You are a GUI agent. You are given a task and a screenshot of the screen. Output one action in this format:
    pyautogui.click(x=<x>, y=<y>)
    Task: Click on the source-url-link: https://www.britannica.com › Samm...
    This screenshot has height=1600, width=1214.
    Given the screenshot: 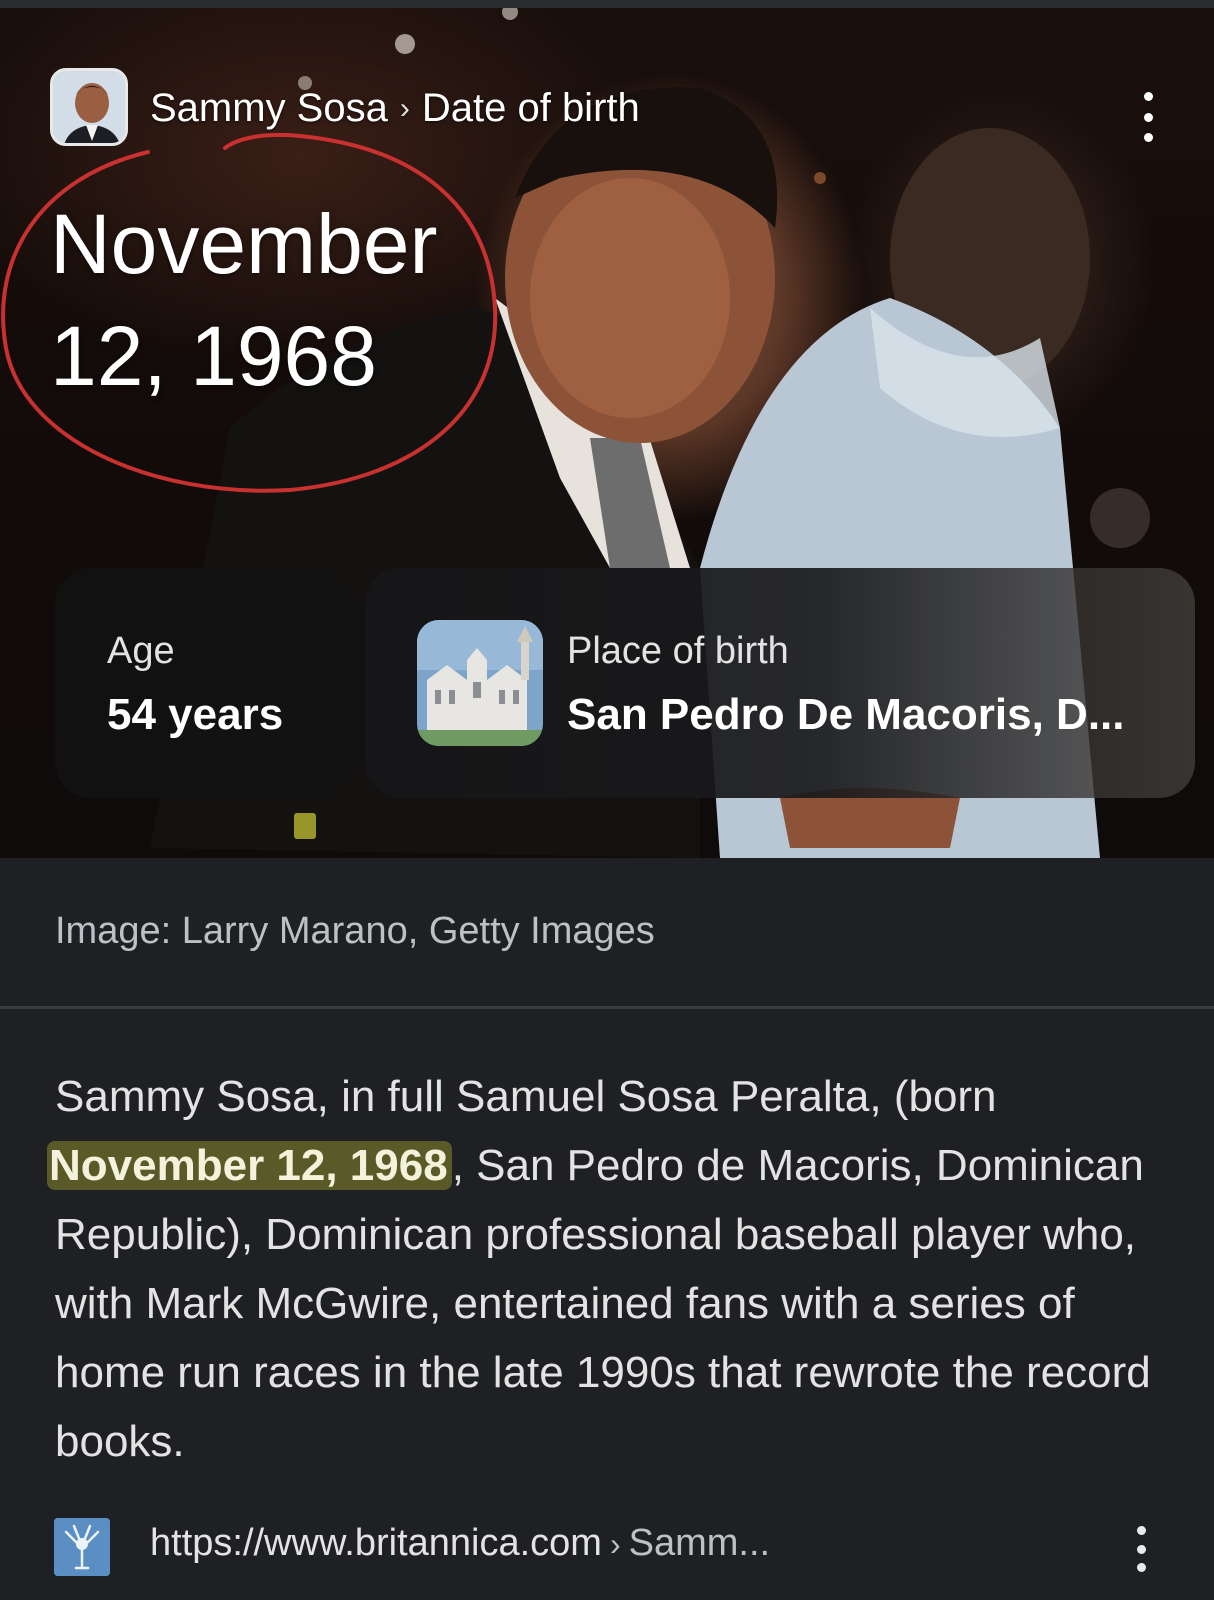 What is the action you would take?
    pyautogui.click(x=460, y=1543)
    